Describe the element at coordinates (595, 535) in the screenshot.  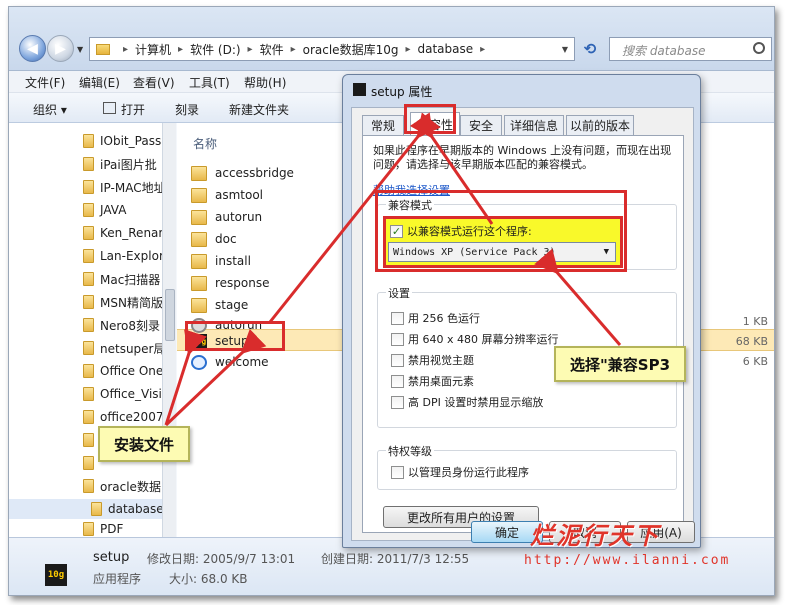
I see `watermark-brand: 烂泥行天下` at that location.